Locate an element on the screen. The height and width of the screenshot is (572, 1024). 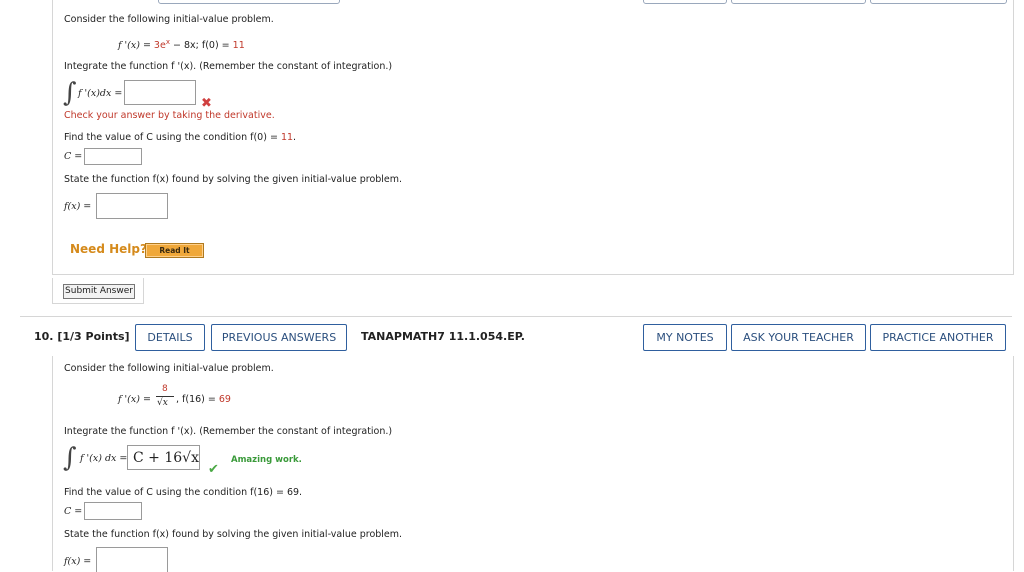
fraction-bar is located at coordinates (165, 396).